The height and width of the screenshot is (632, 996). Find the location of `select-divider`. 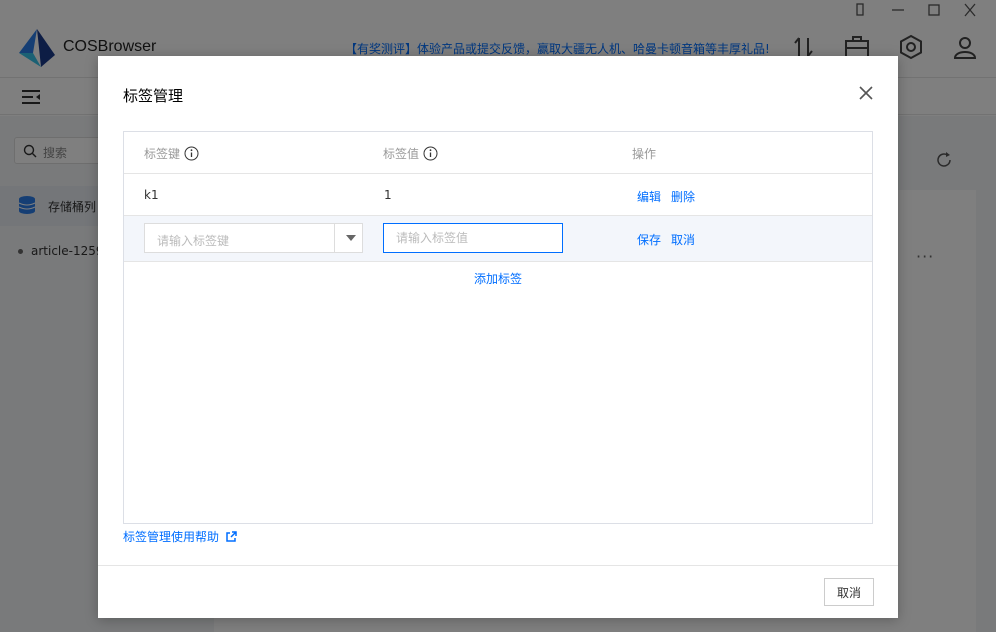

select-divider is located at coordinates (334, 238).